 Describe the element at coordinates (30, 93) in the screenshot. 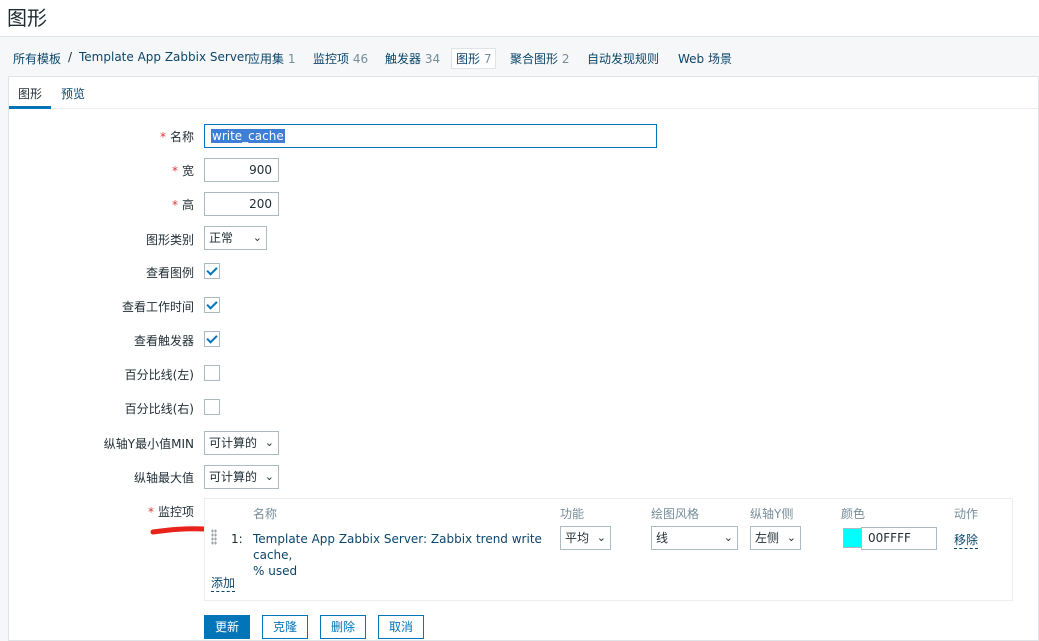

I see `tab-graph: 图形` at that location.